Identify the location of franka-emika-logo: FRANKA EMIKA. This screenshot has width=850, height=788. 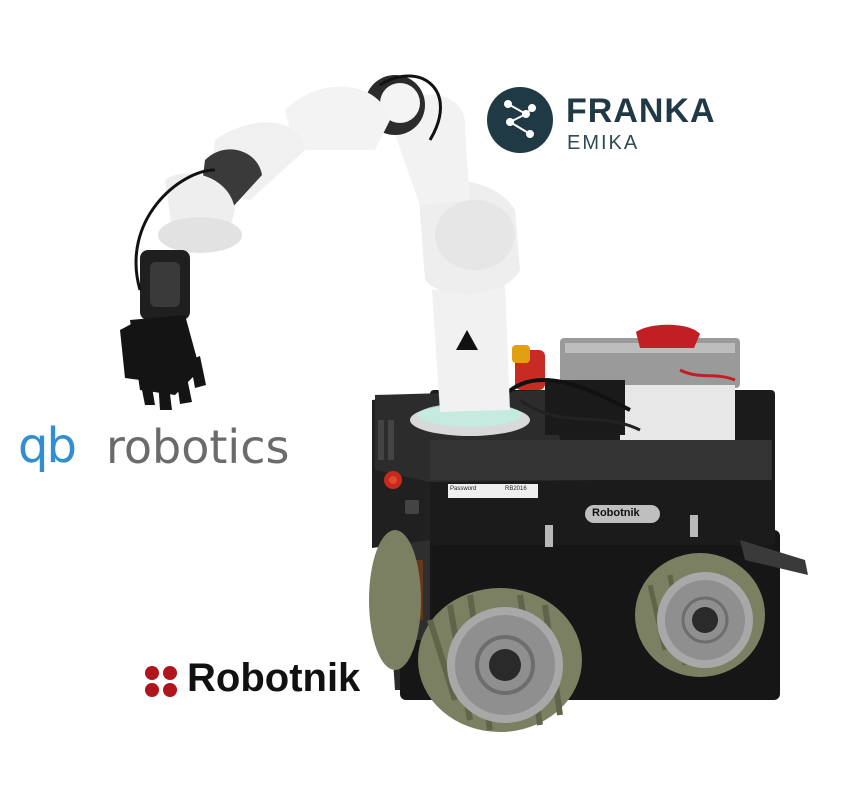
(621, 121).